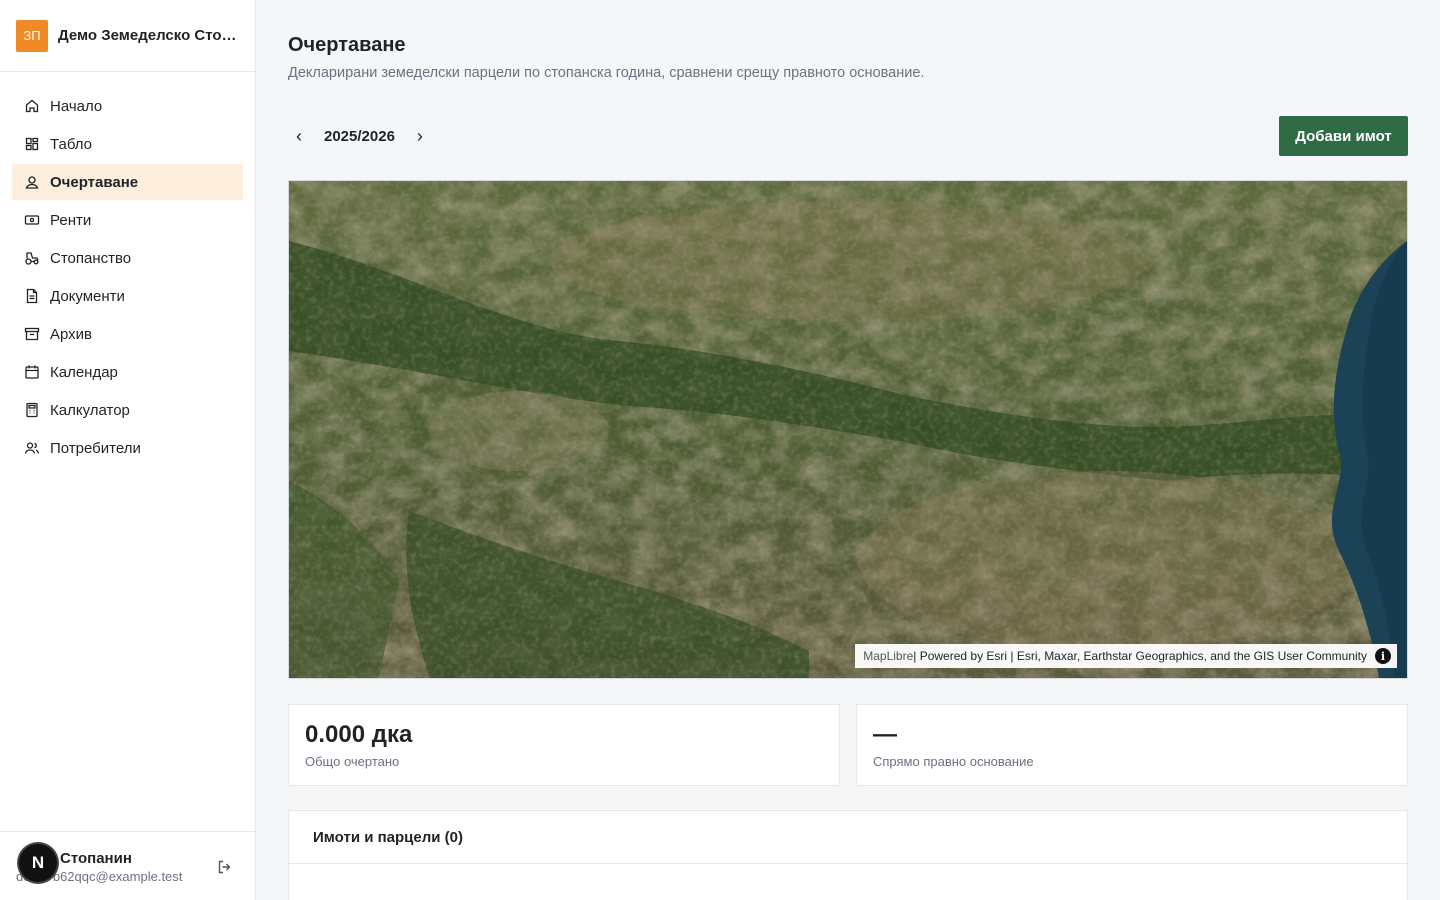 The height and width of the screenshot is (900, 1440). I want to click on sidebar-item-label: Калкулатор, so click(90, 410).